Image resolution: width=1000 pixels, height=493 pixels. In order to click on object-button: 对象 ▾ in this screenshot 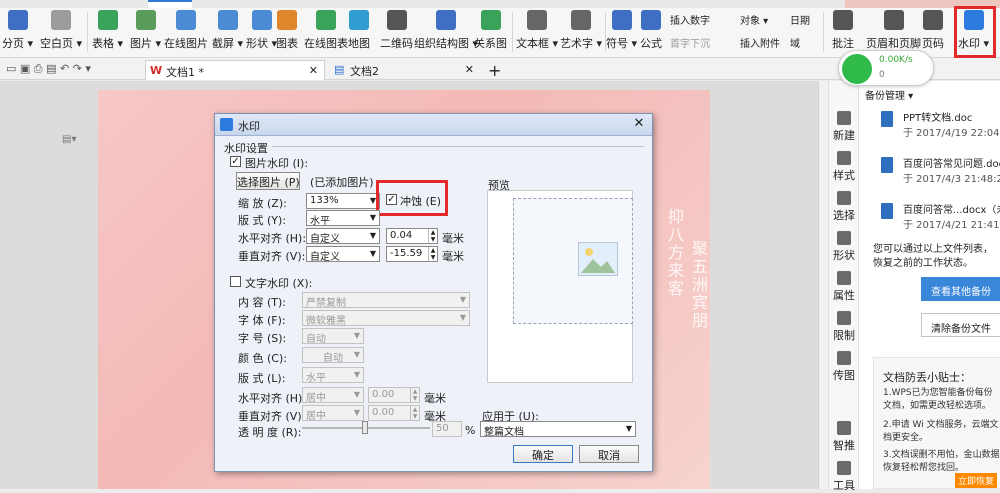, I will do `click(754, 19)`.